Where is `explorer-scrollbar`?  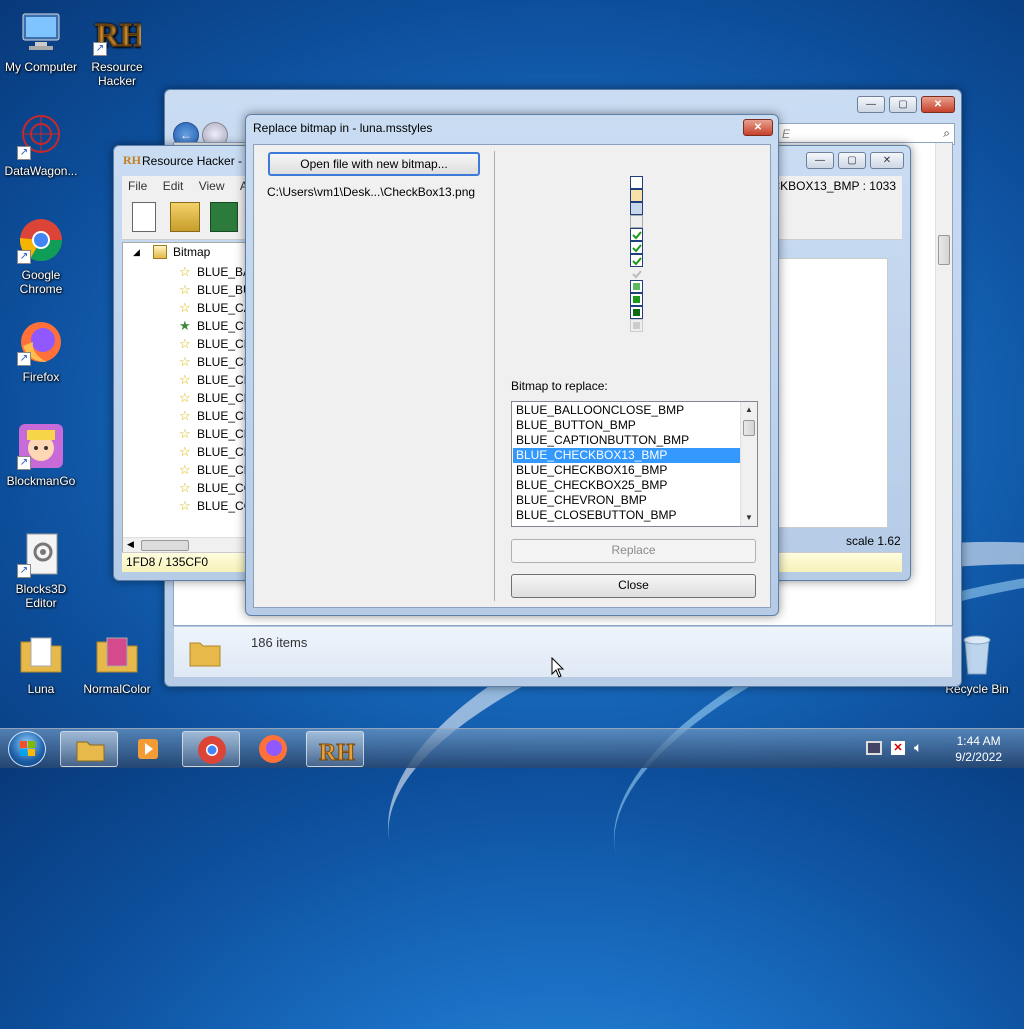 explorer-scrollbar is located at coordinates (943, 384).